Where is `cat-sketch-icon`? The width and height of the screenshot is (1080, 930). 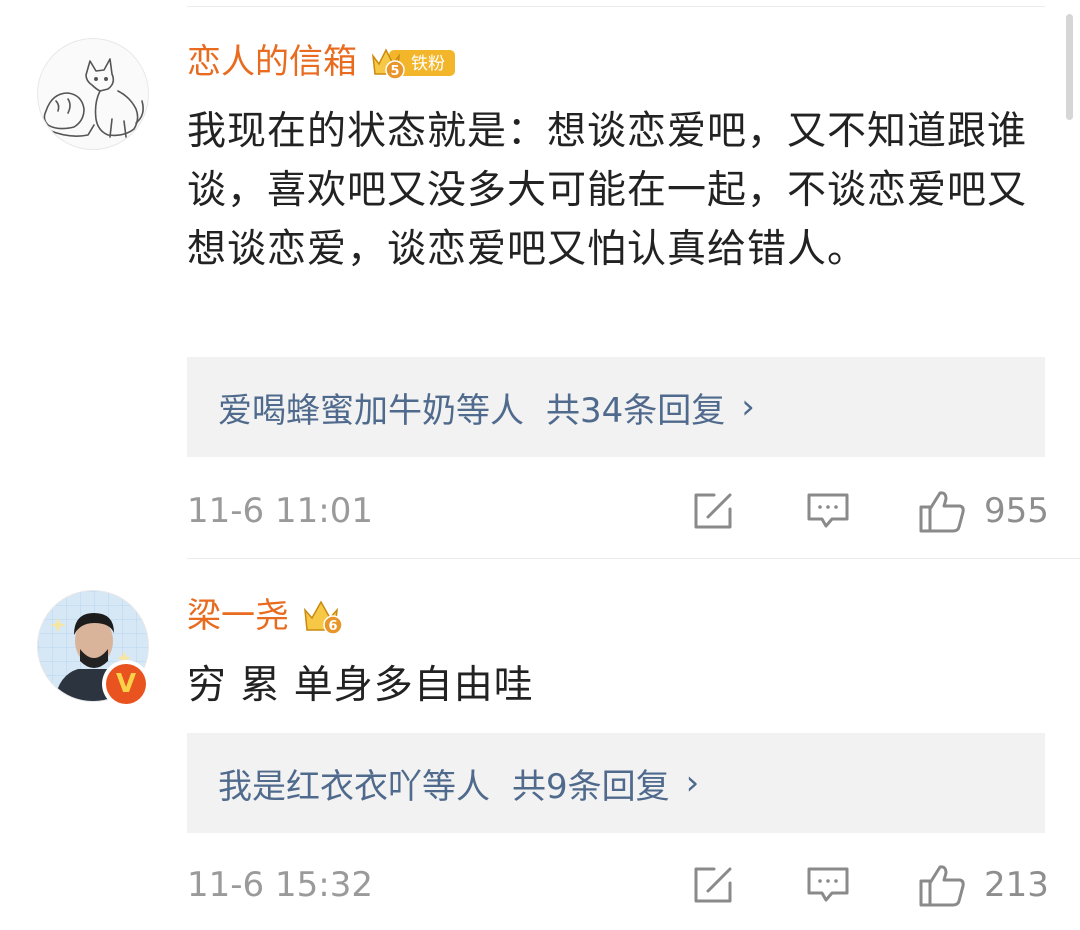 cat-sketch-icon is located at coordinates (93, 98).